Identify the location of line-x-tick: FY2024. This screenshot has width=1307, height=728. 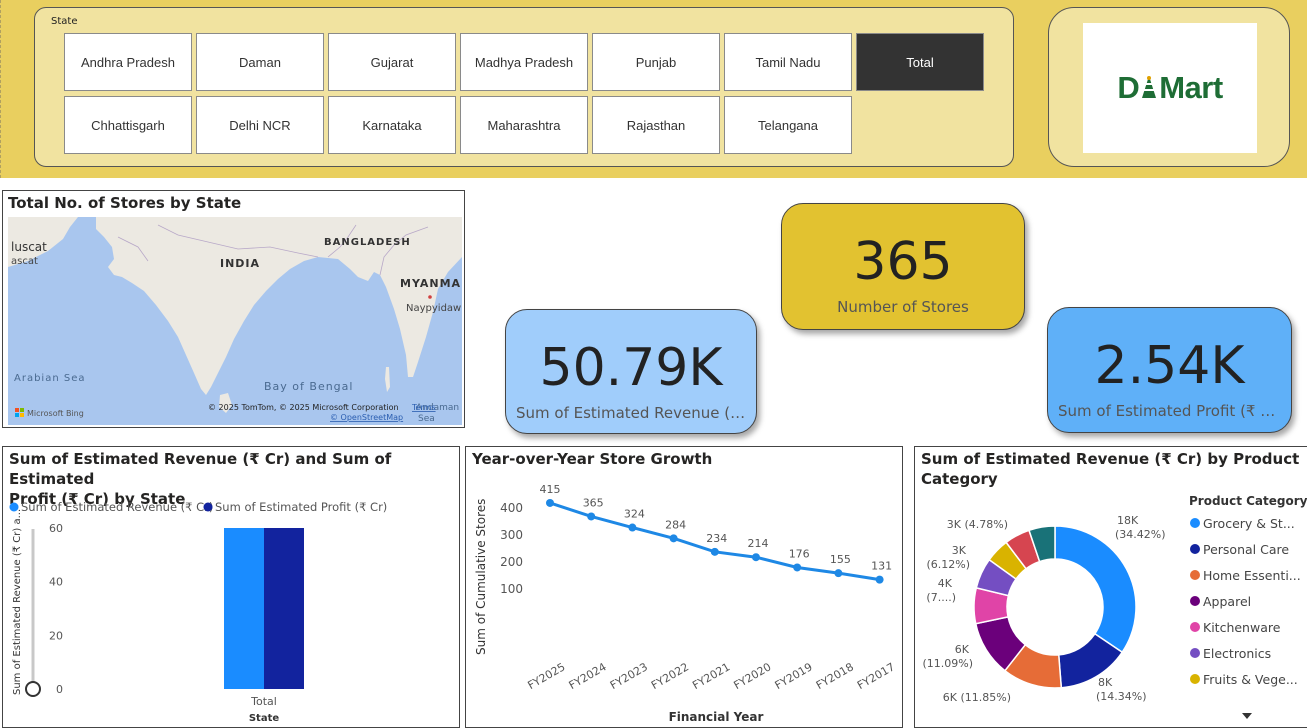
(588, 676).